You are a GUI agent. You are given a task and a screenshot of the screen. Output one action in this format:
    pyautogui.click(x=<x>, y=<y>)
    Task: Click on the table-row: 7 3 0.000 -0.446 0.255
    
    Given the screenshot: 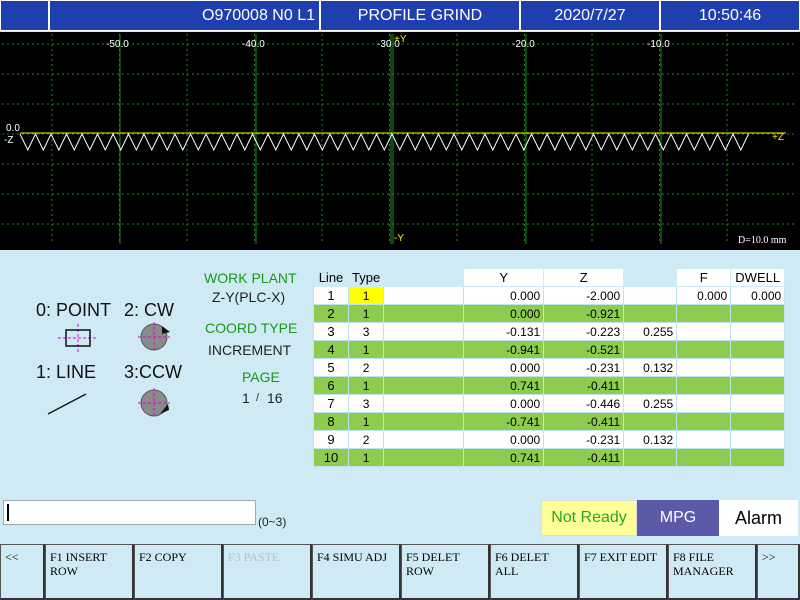 What is the action you would take?
    pyautogui.click(x=549, y=403)
    